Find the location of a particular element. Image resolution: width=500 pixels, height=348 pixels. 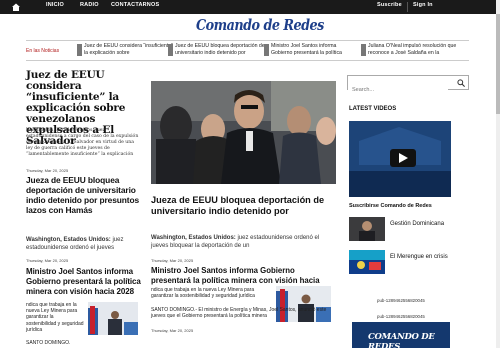

site-logo-text: Comando de Redes is located at coordinates (260, 25).